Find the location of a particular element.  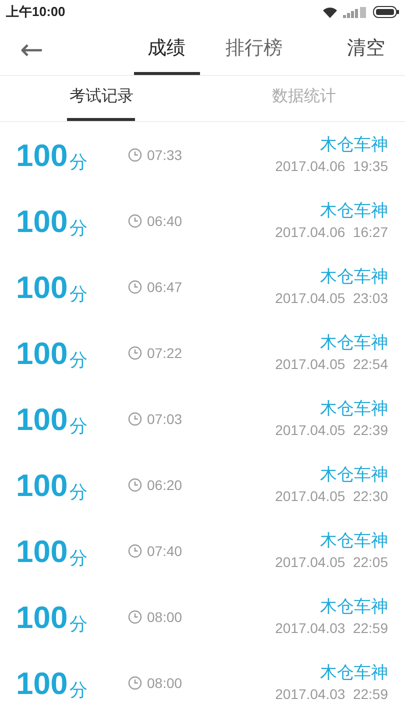

duration: 06:40 is located at coordinates (164, 221).